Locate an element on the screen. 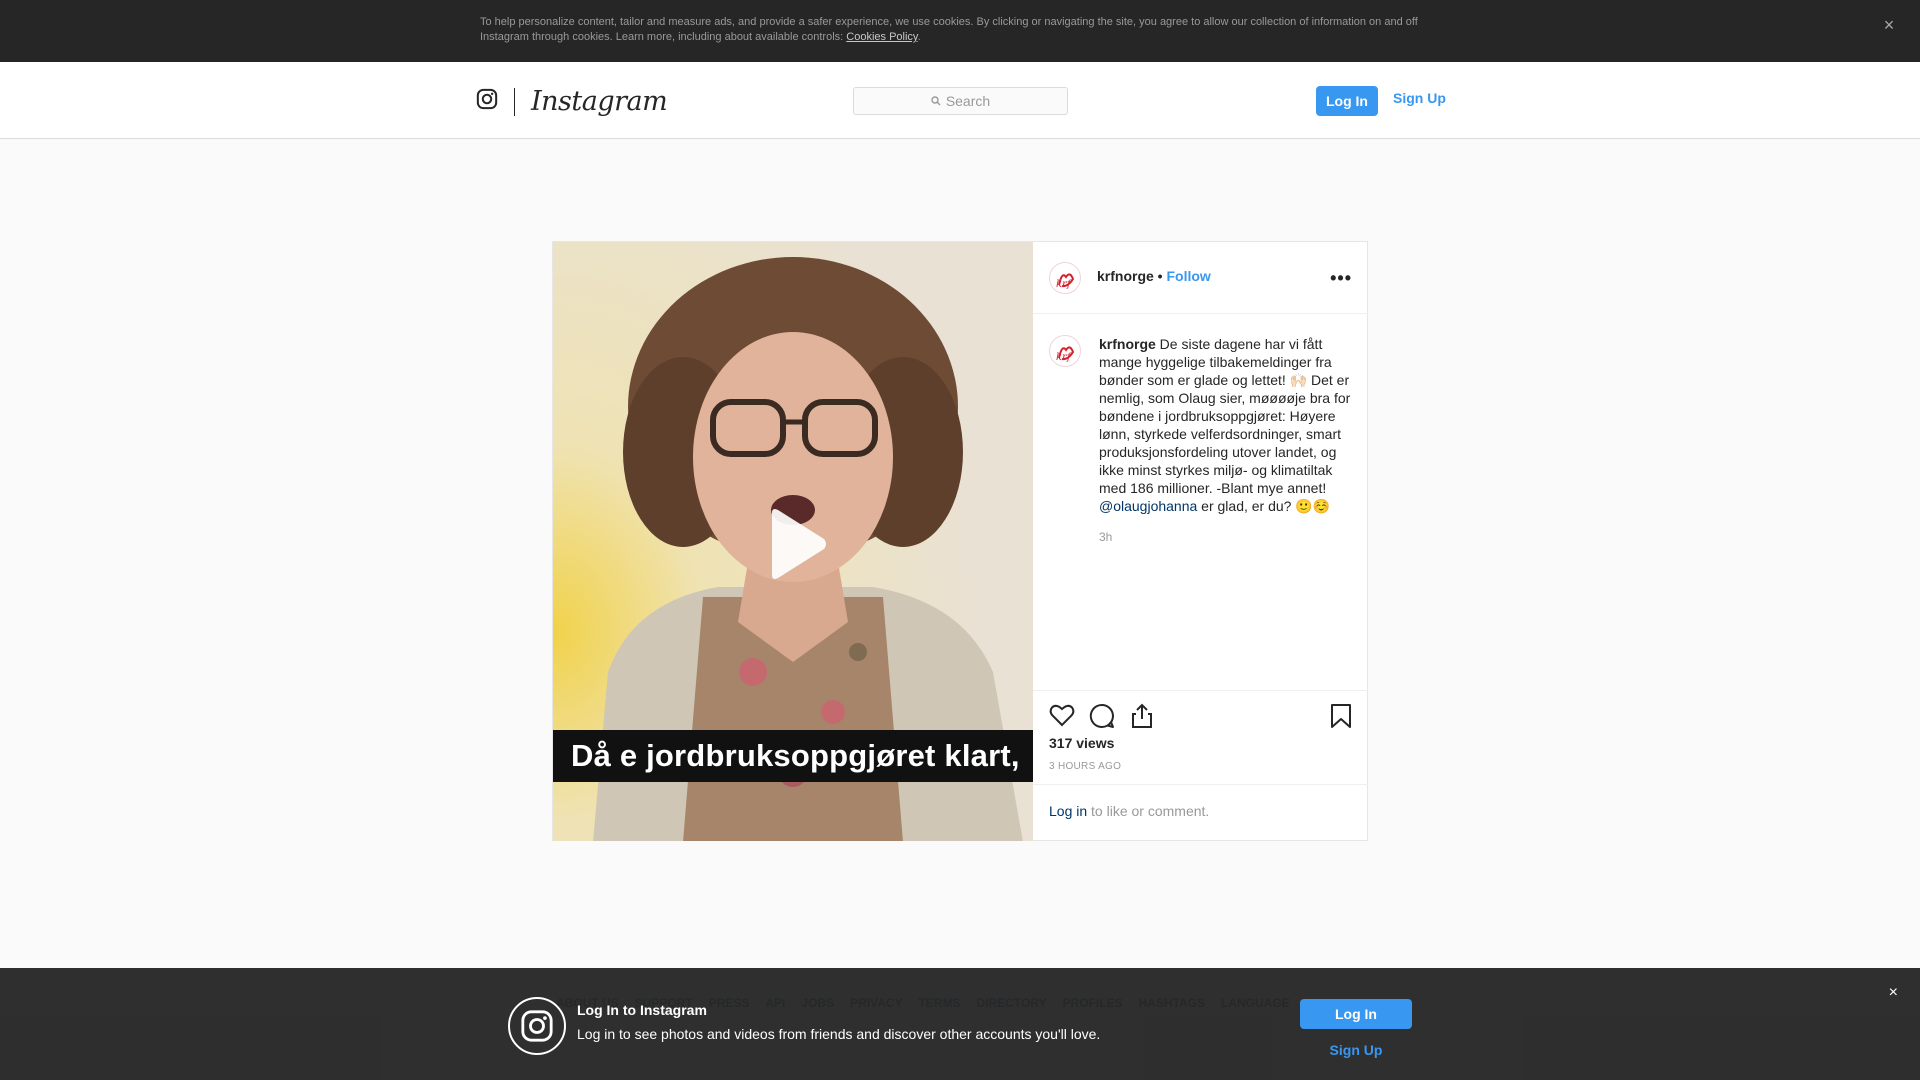 The height and width of the screenshot is (1080, 1920). post-actions: 317 views 3 HOURS AGO is located at coordinates (1200, 737).